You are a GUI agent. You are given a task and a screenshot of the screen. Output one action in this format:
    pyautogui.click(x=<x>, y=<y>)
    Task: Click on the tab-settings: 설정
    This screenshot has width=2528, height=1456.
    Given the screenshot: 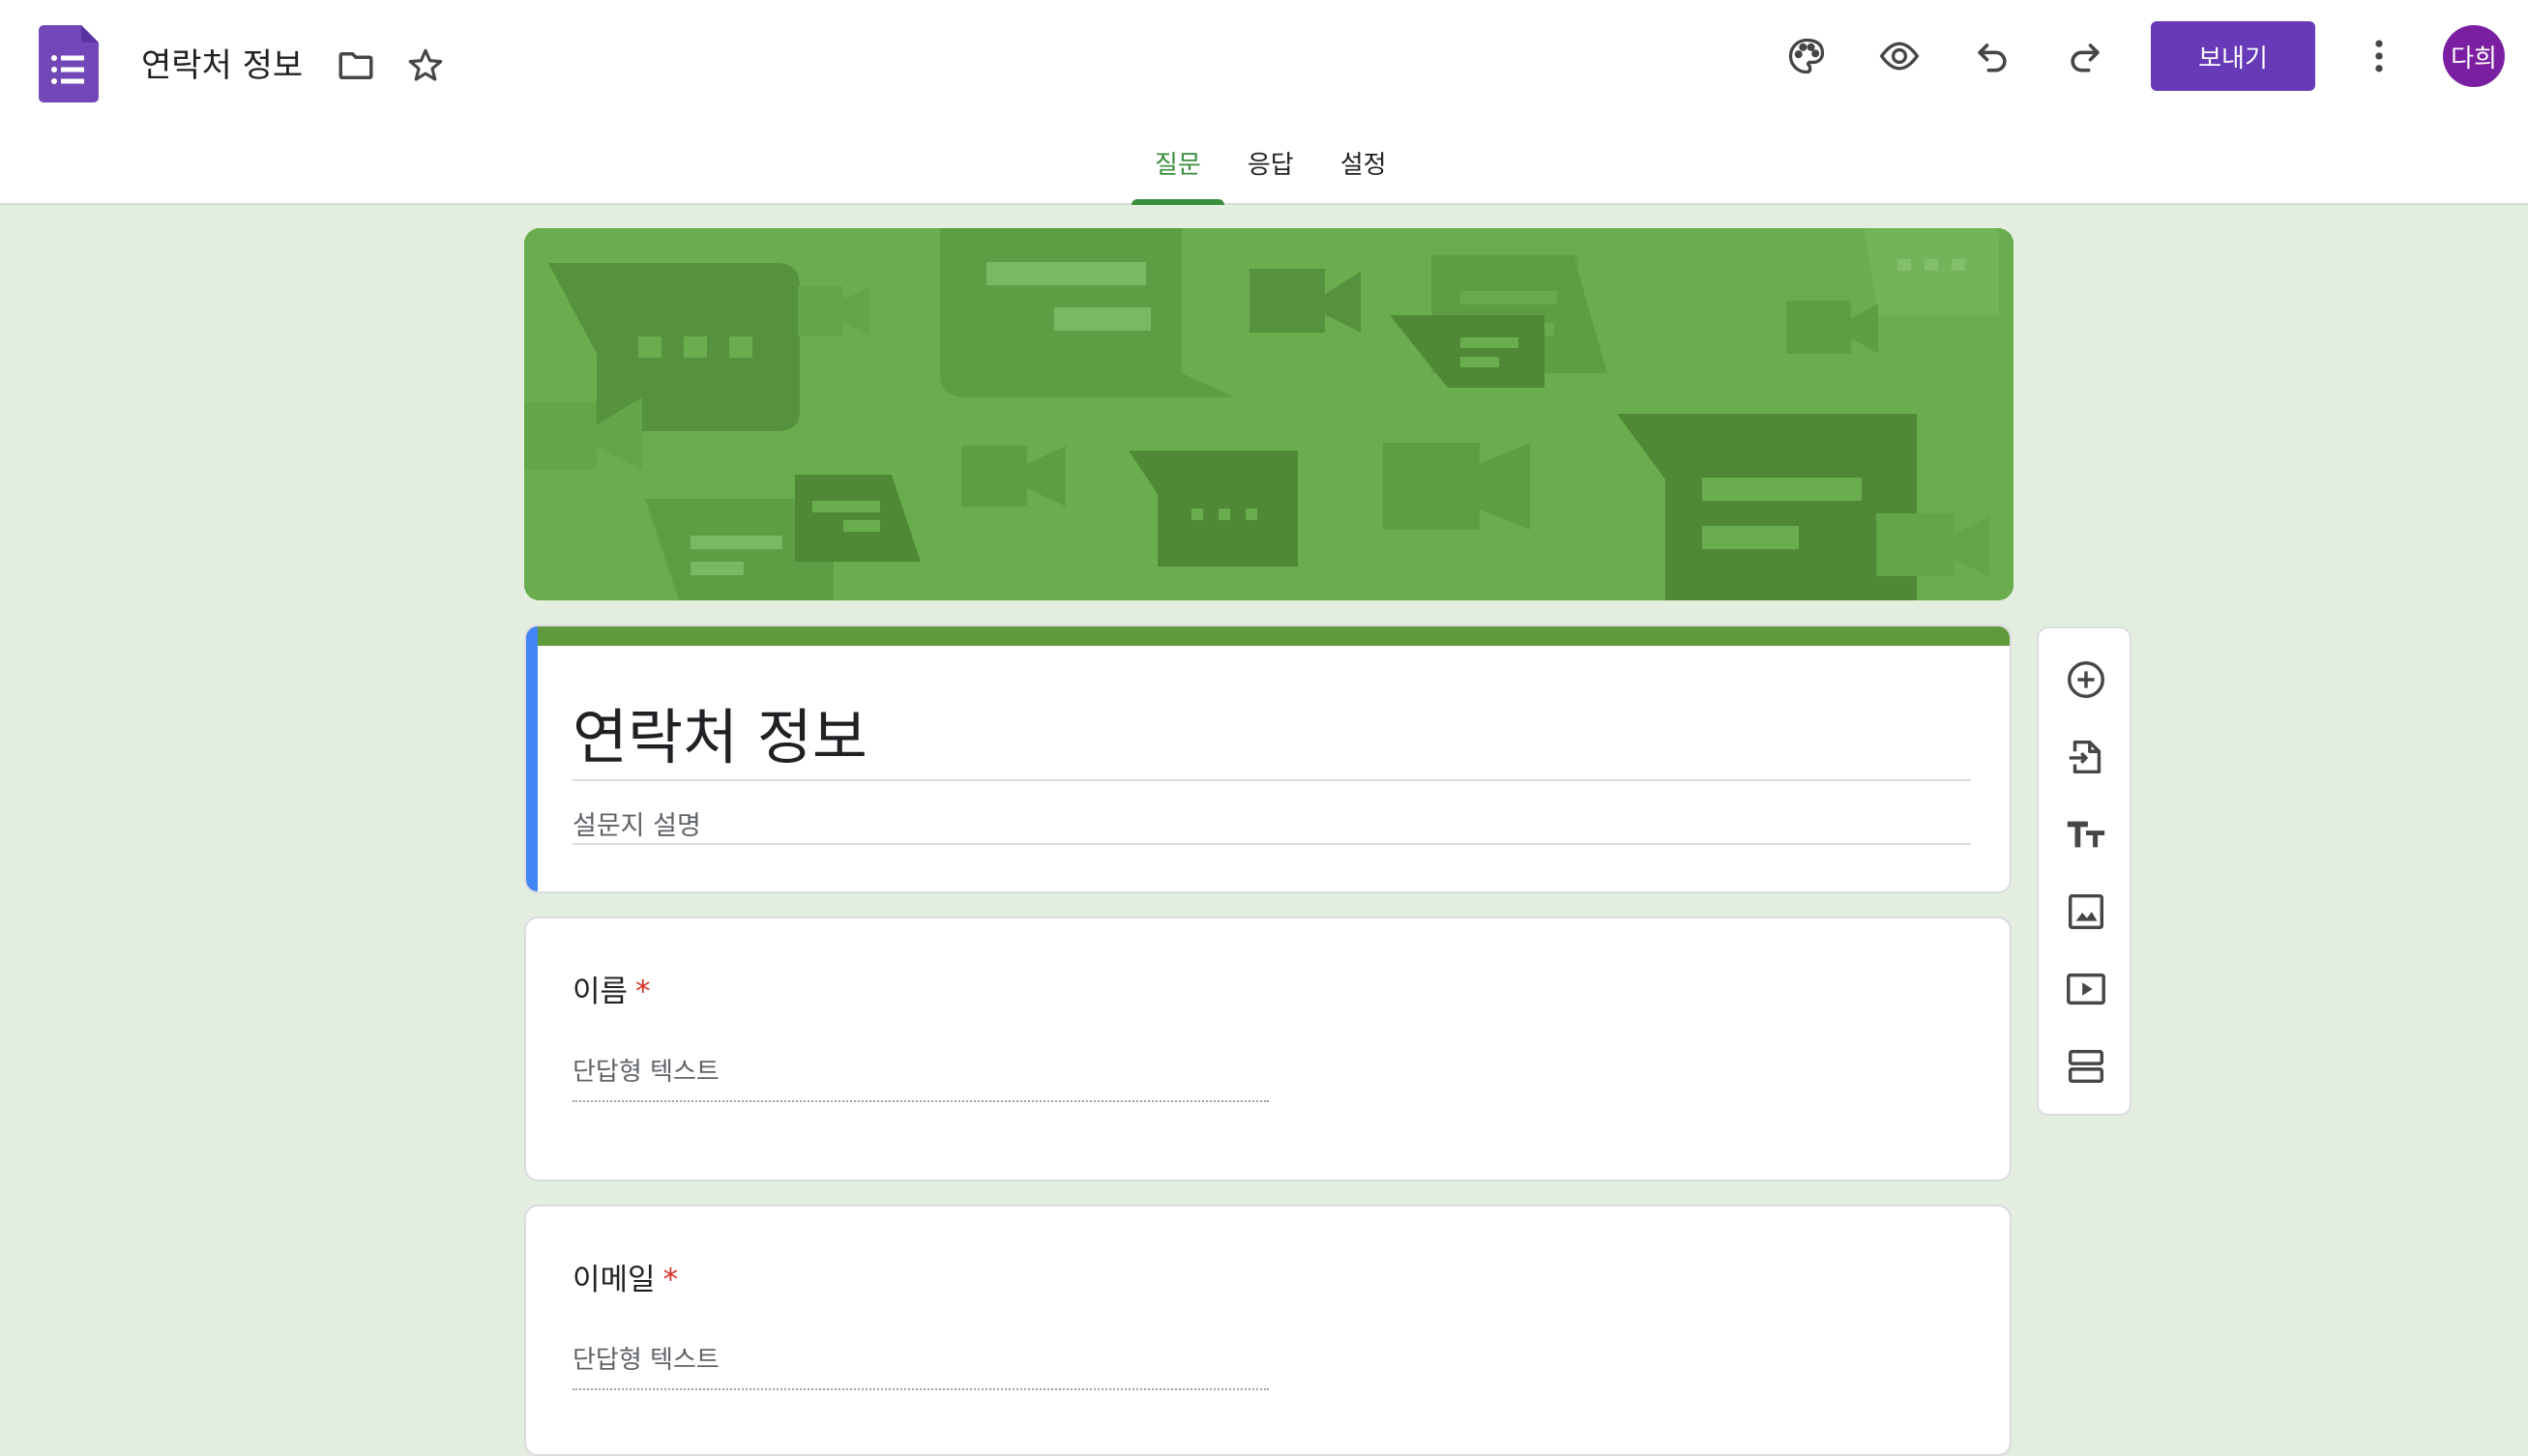 What is the action you would take?
    pyautogui.click(x=1364, y=175)
    